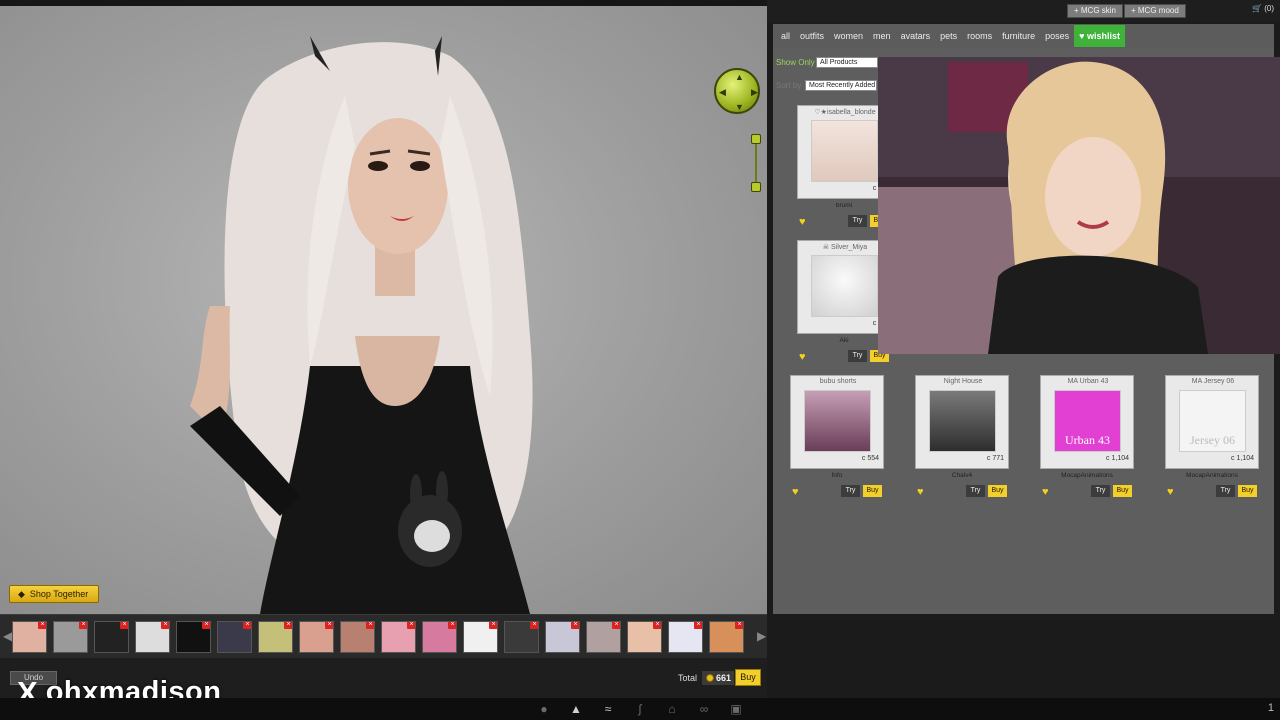  I want to click on shopping-cart: 🛒 (0), so click(1263, 8).